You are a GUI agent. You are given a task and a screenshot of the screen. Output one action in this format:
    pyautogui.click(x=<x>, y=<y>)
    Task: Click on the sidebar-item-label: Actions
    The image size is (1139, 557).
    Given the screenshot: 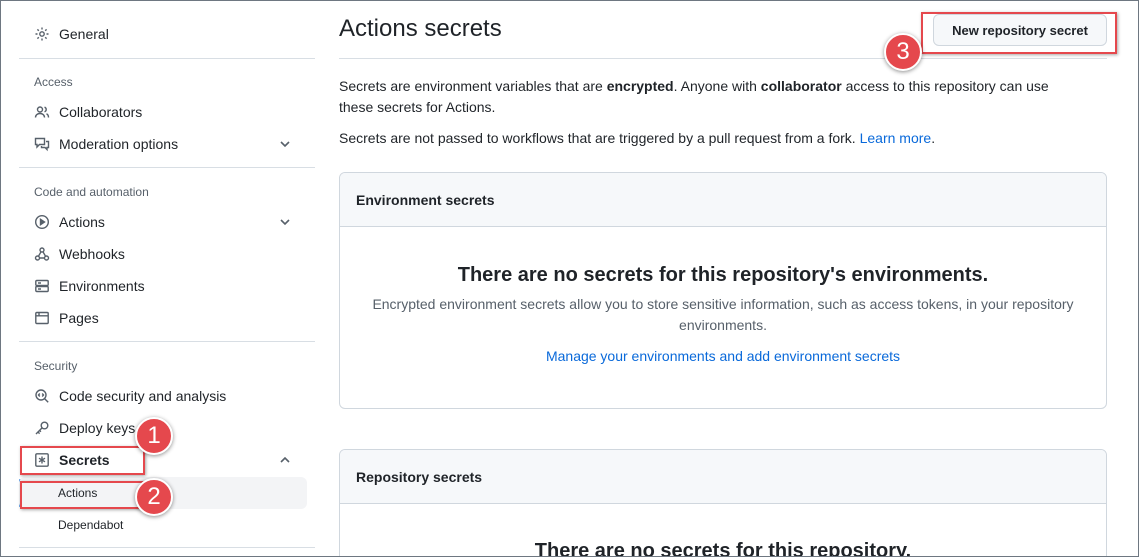 What is the action you would take?
    pyautogui.click(x=82, y=222)
    